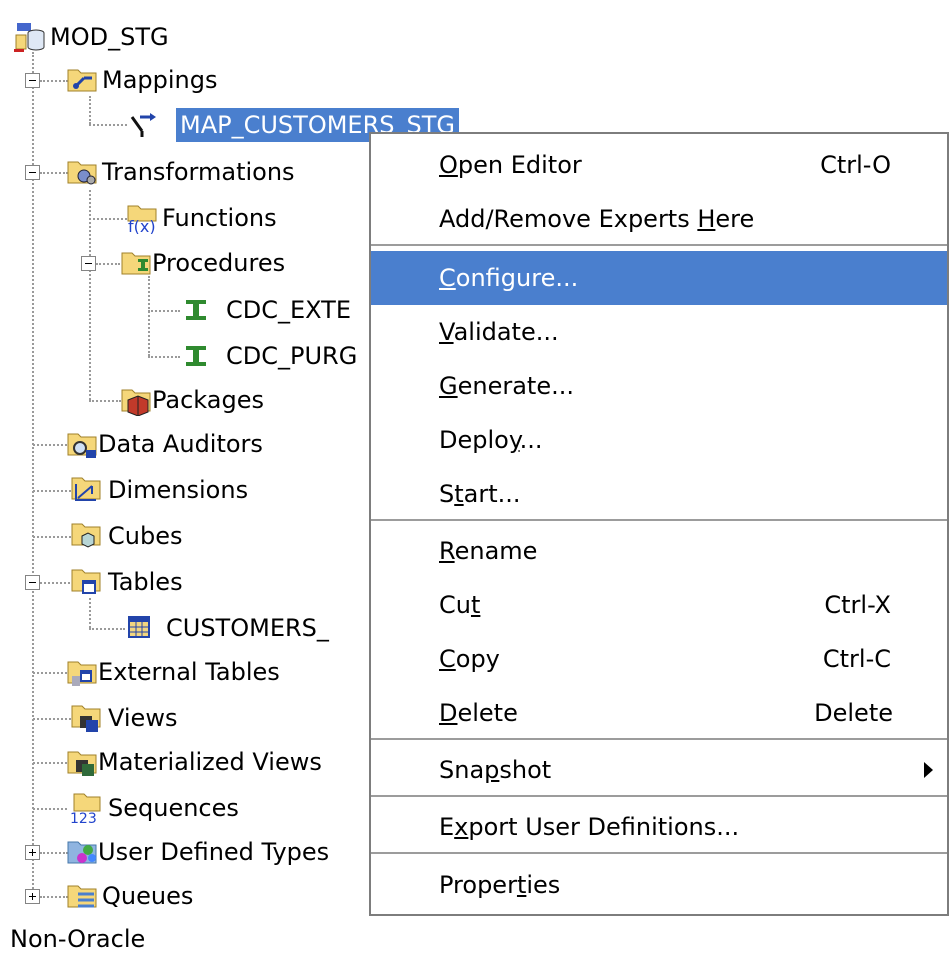 This screenshot has width=949, height=956. Describe the element at coordinates (289, 310) in the screenshot. I see `tree-label: CDC_EXTE` at that location.